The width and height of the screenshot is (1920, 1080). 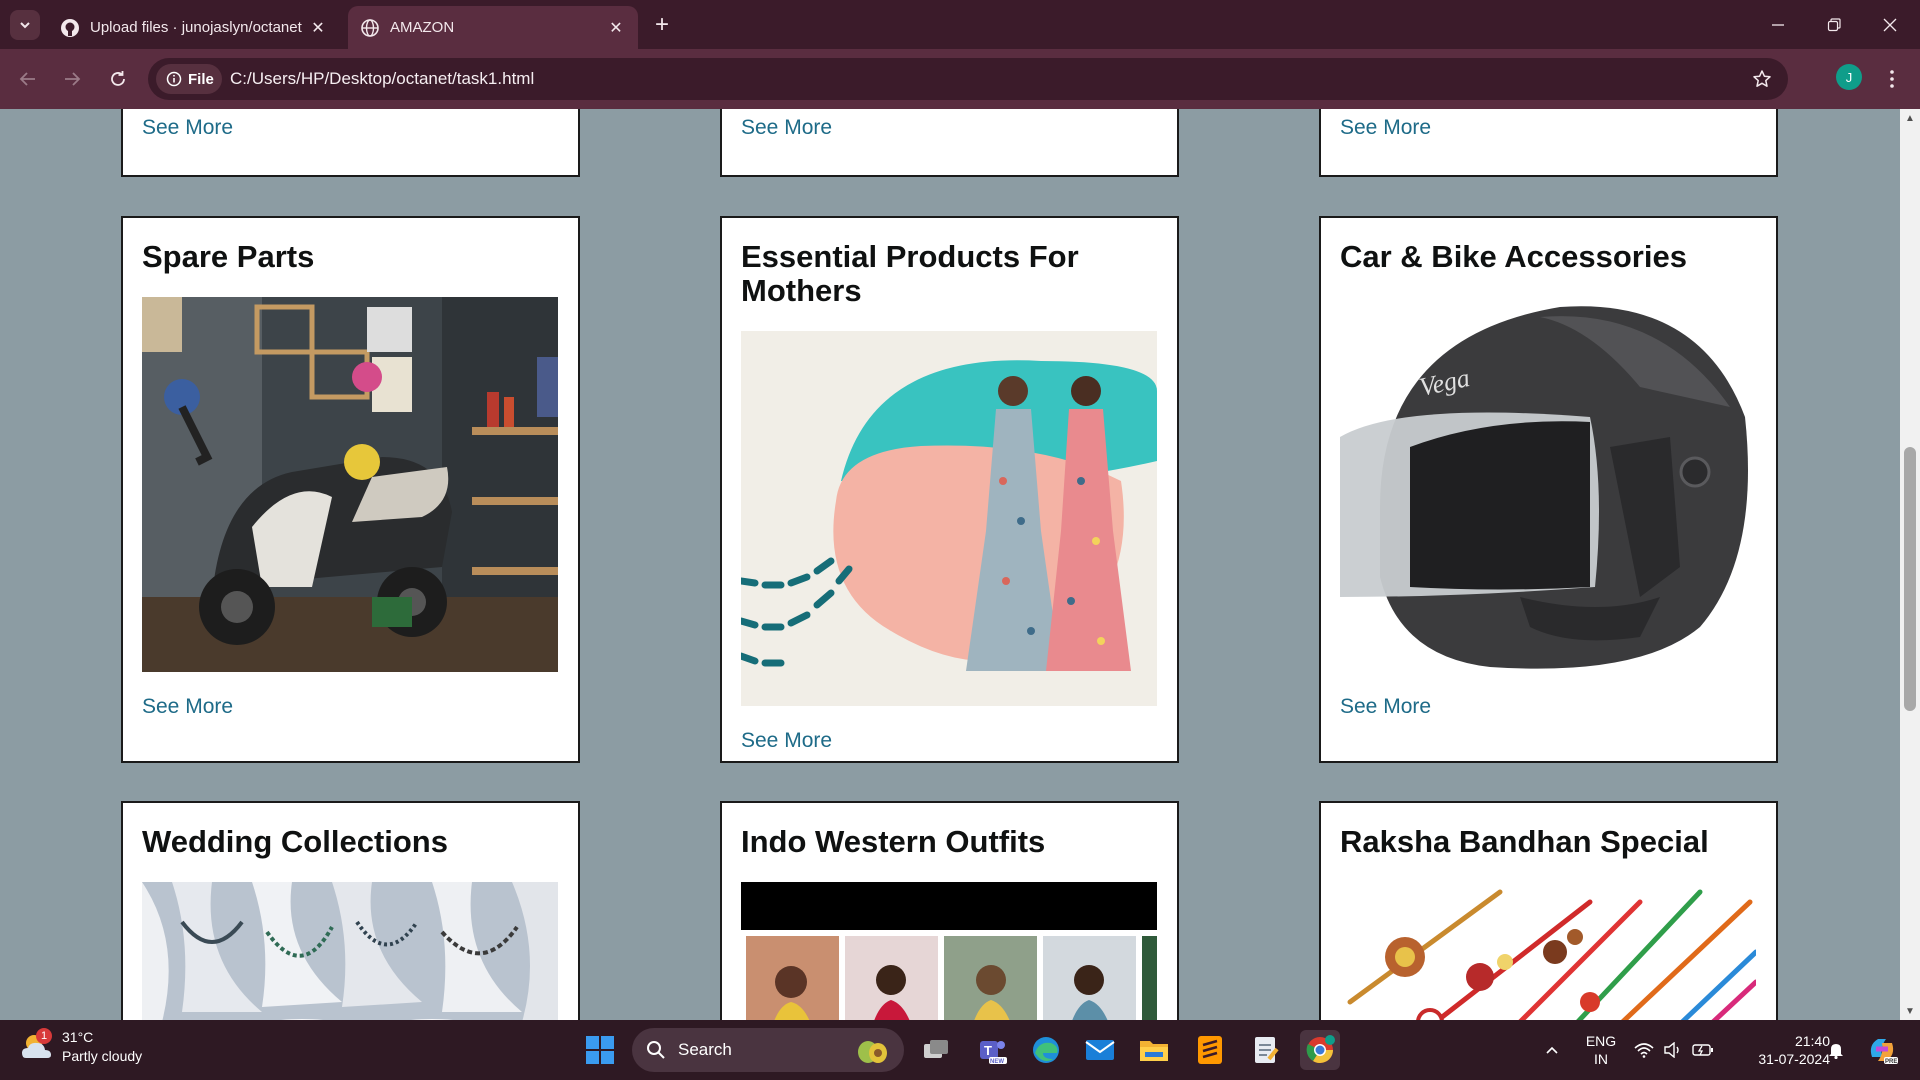 I want to click on card-title: Car & Bike Accessories, so click(x=1513, y=256).